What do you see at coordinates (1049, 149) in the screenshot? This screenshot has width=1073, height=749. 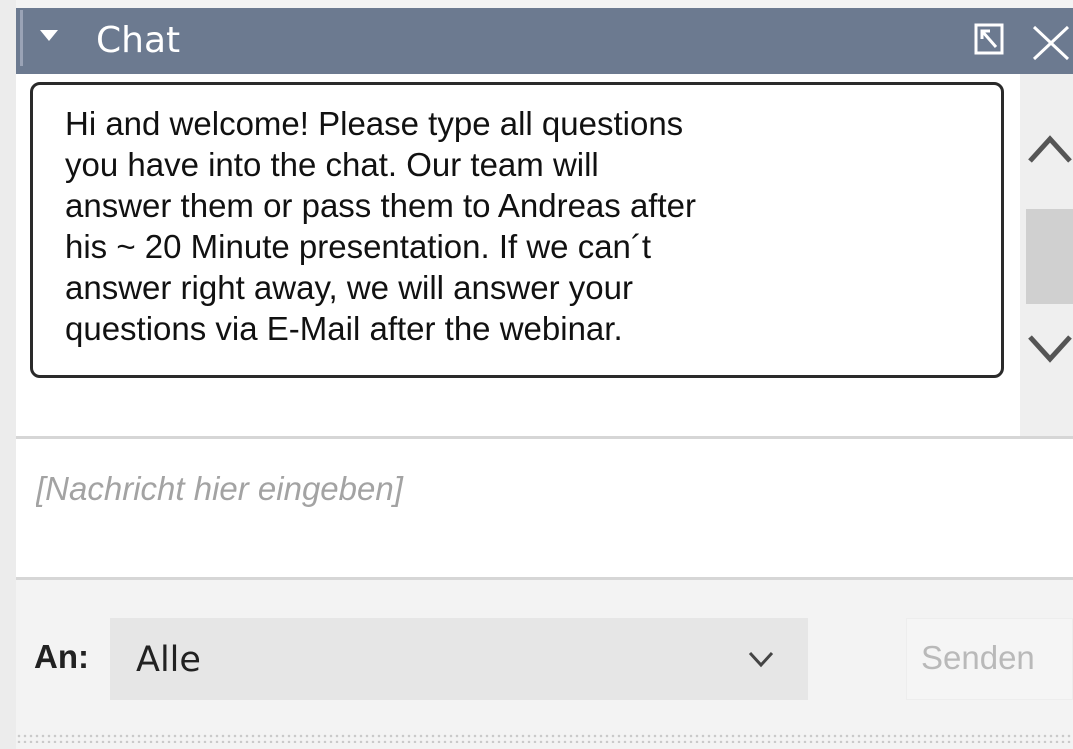 I see `scroll-up-icon` at bounding box center [1049, 149].